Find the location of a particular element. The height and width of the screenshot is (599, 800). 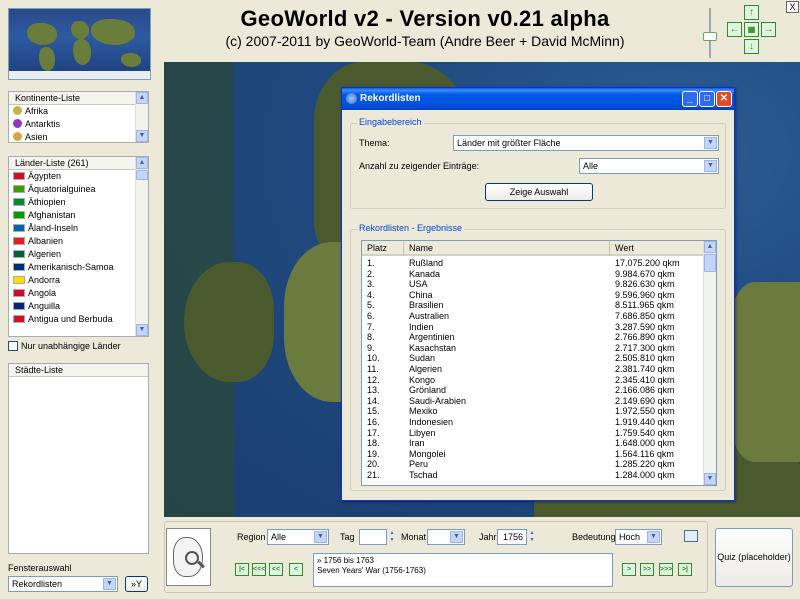

nav-fast-forward-button: >>> is located at coordinates (666, 569).